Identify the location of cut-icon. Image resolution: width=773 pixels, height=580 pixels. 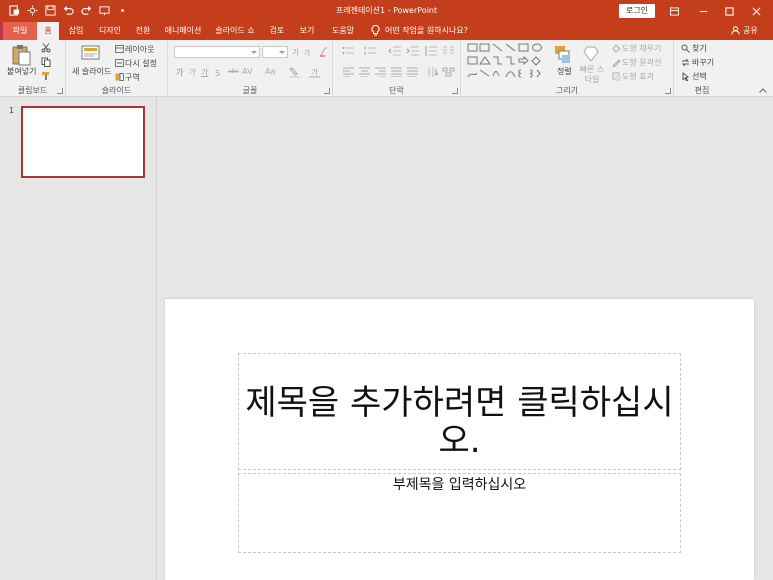
(46, 48).